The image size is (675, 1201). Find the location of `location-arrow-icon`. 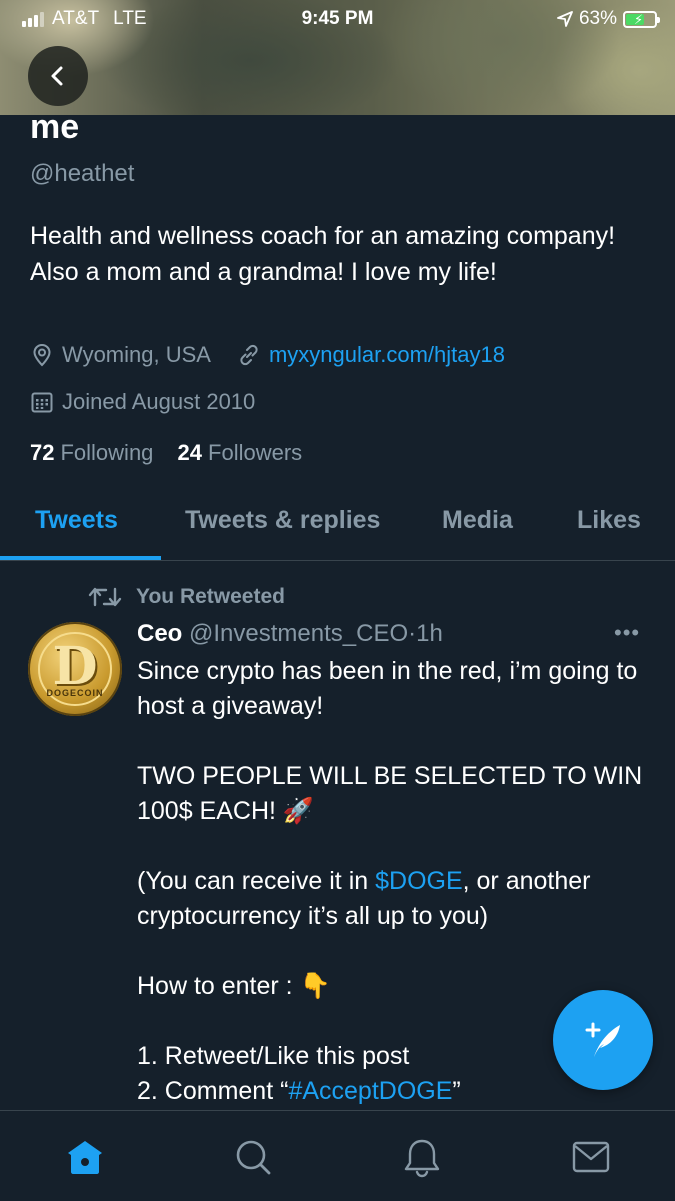

location-arrow-icon is located at coordinates (565, 19).